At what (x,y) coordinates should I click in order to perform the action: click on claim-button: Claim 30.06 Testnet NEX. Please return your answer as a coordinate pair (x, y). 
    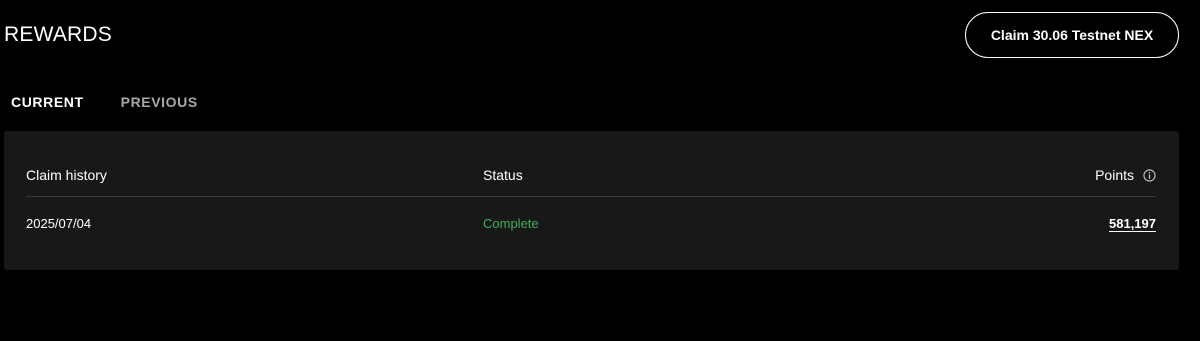
    Looking at the image, I should click on (1072, 35).